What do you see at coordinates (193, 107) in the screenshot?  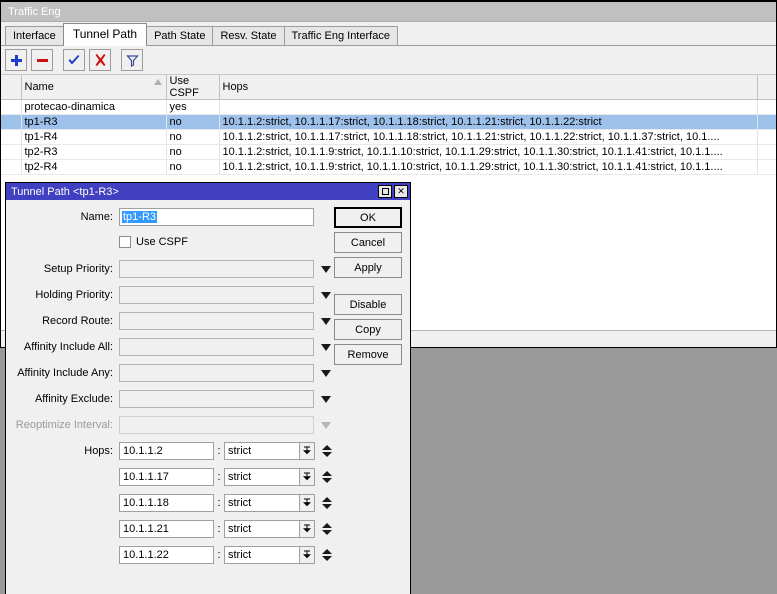 I see `row-use-cspf: yes` at bounding box center [193, 107].